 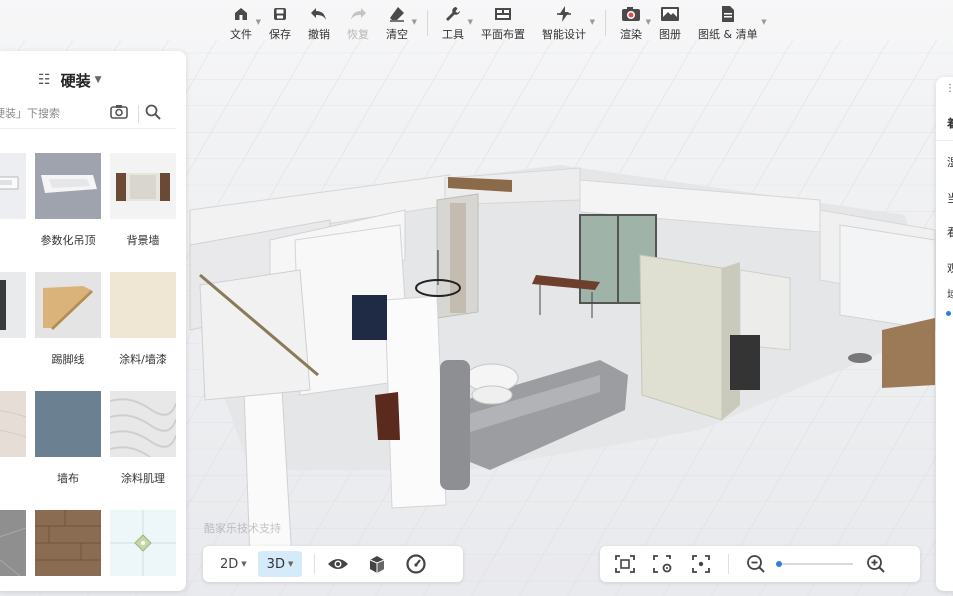 What do you see at coordinates (143, 478) in the screenshot?
I see `material-label: 涂料肌理` at bounding box center [143, 478].